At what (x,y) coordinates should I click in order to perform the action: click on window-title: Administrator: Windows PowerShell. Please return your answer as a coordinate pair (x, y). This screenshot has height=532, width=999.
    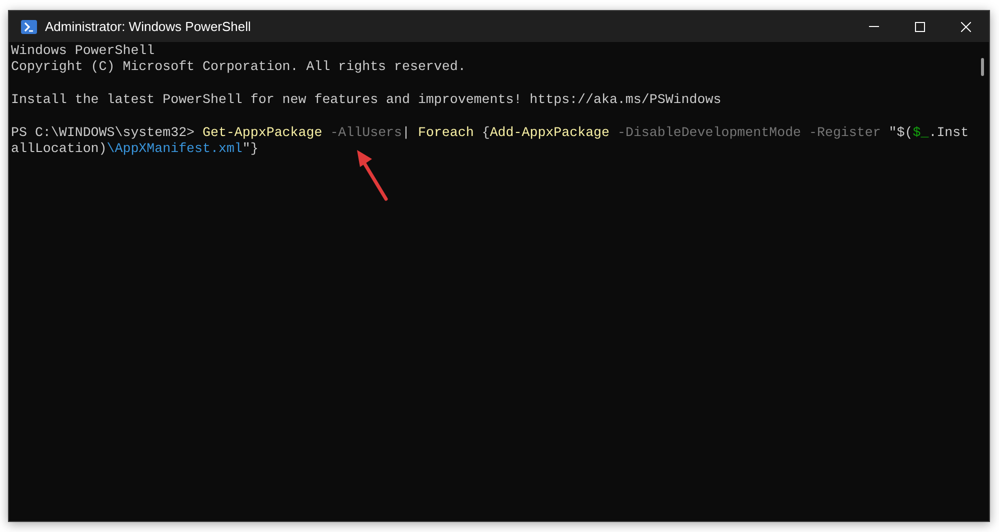
    Looking at the image, I should click on (148, 27).